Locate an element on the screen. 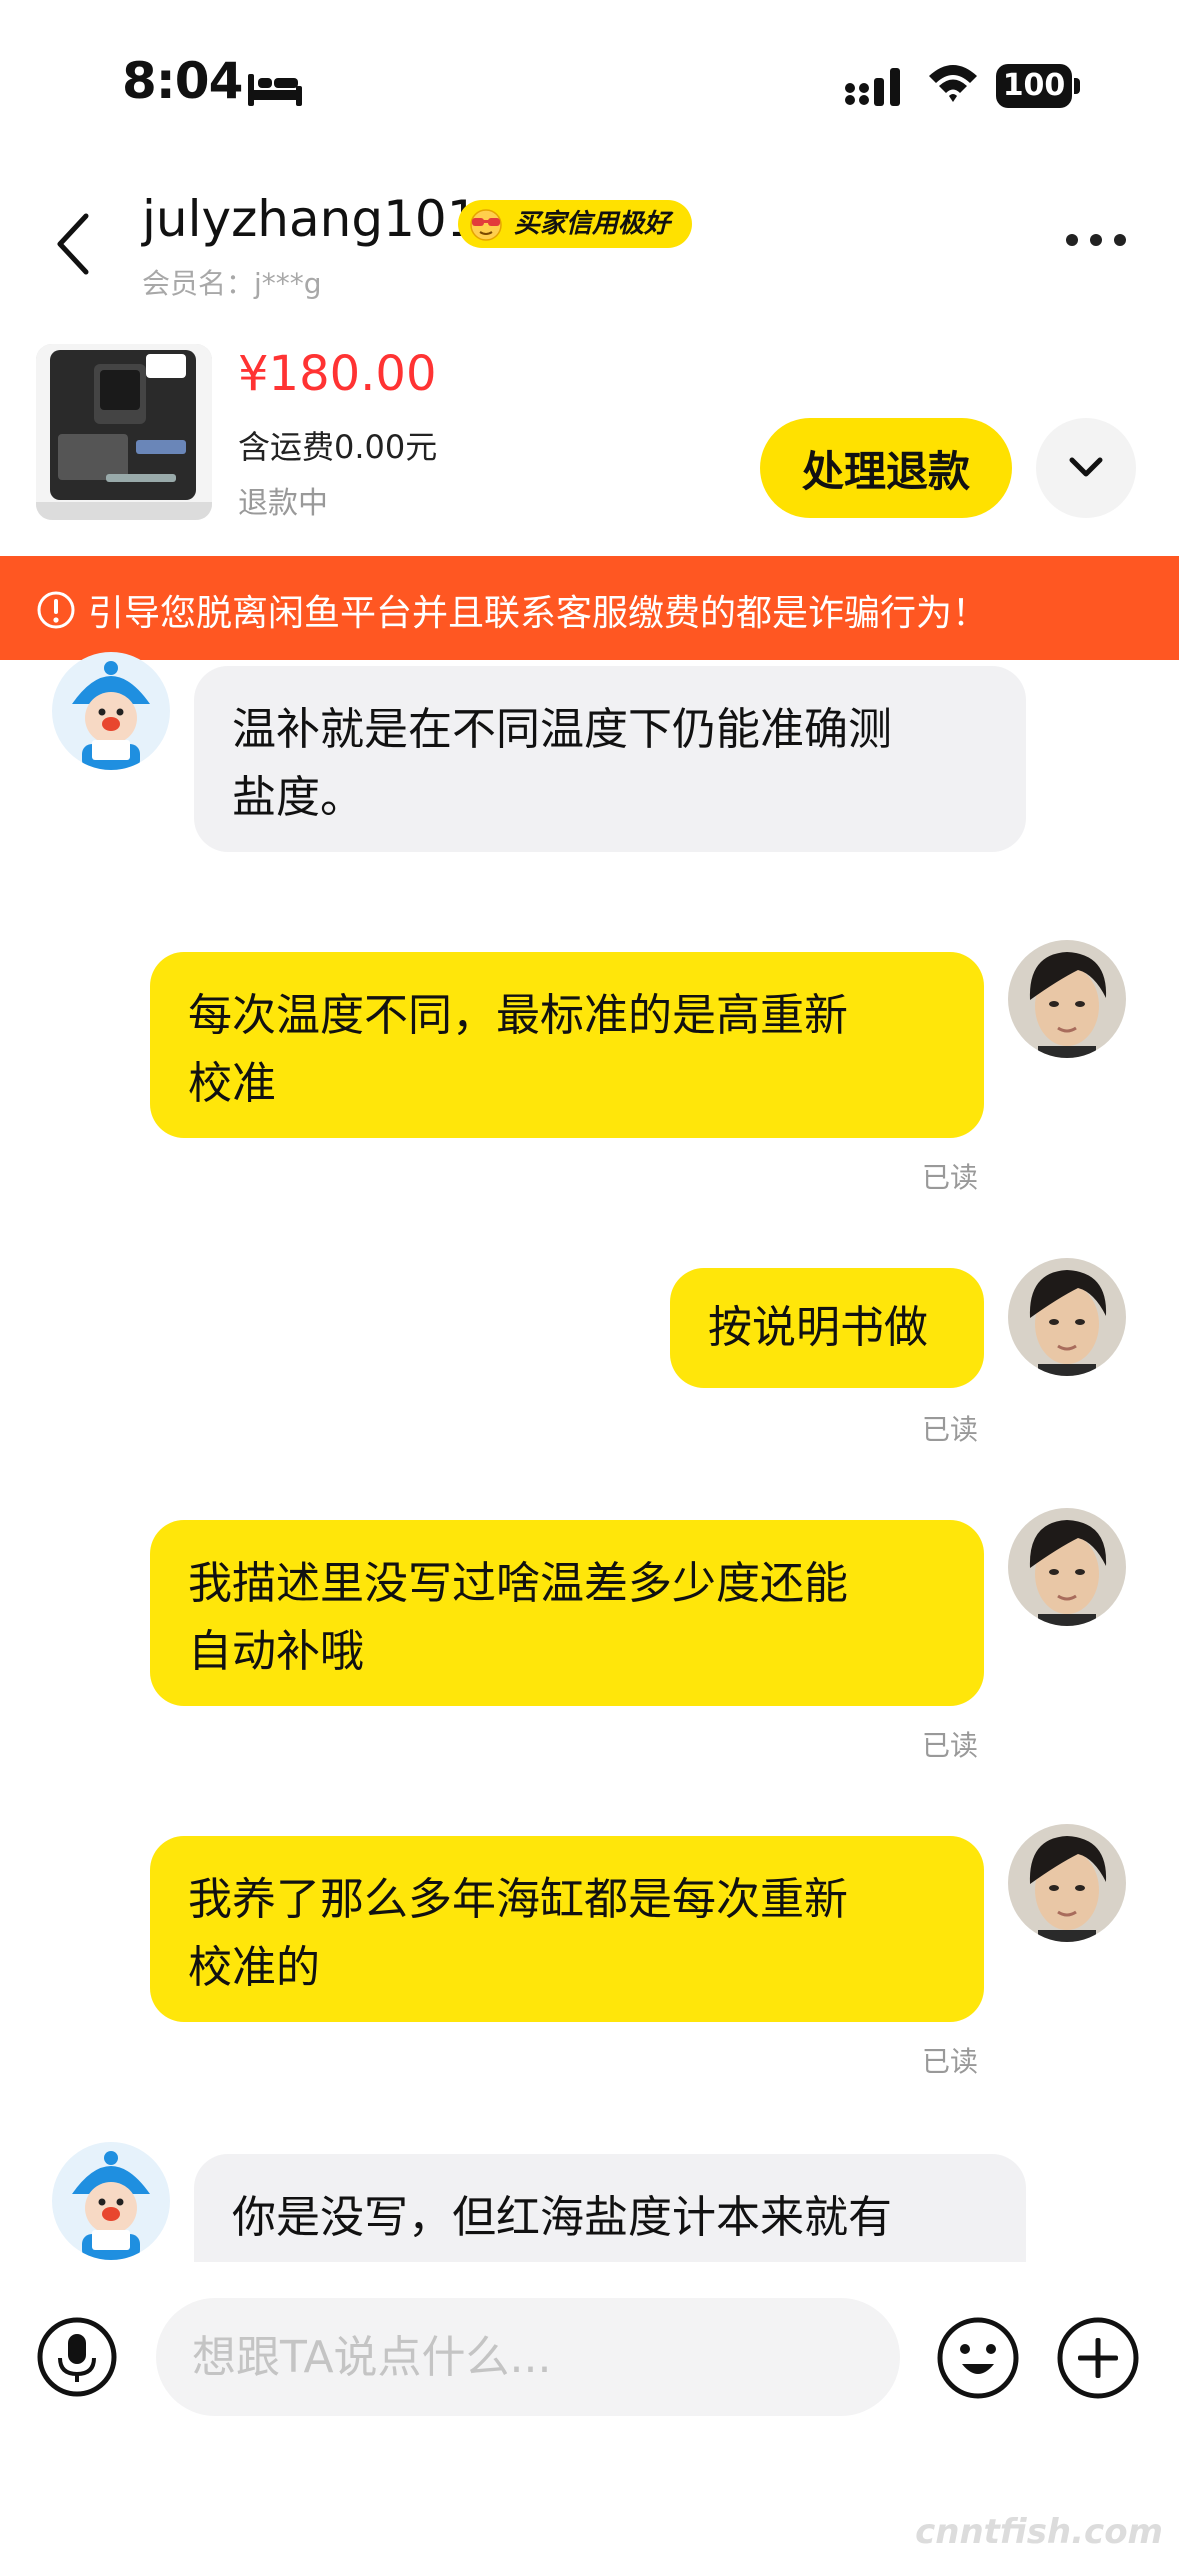 Image resolution: width=1179 pixels, height=2556 pixels. chevron-down-icon is located at coordinates (1086, 467).